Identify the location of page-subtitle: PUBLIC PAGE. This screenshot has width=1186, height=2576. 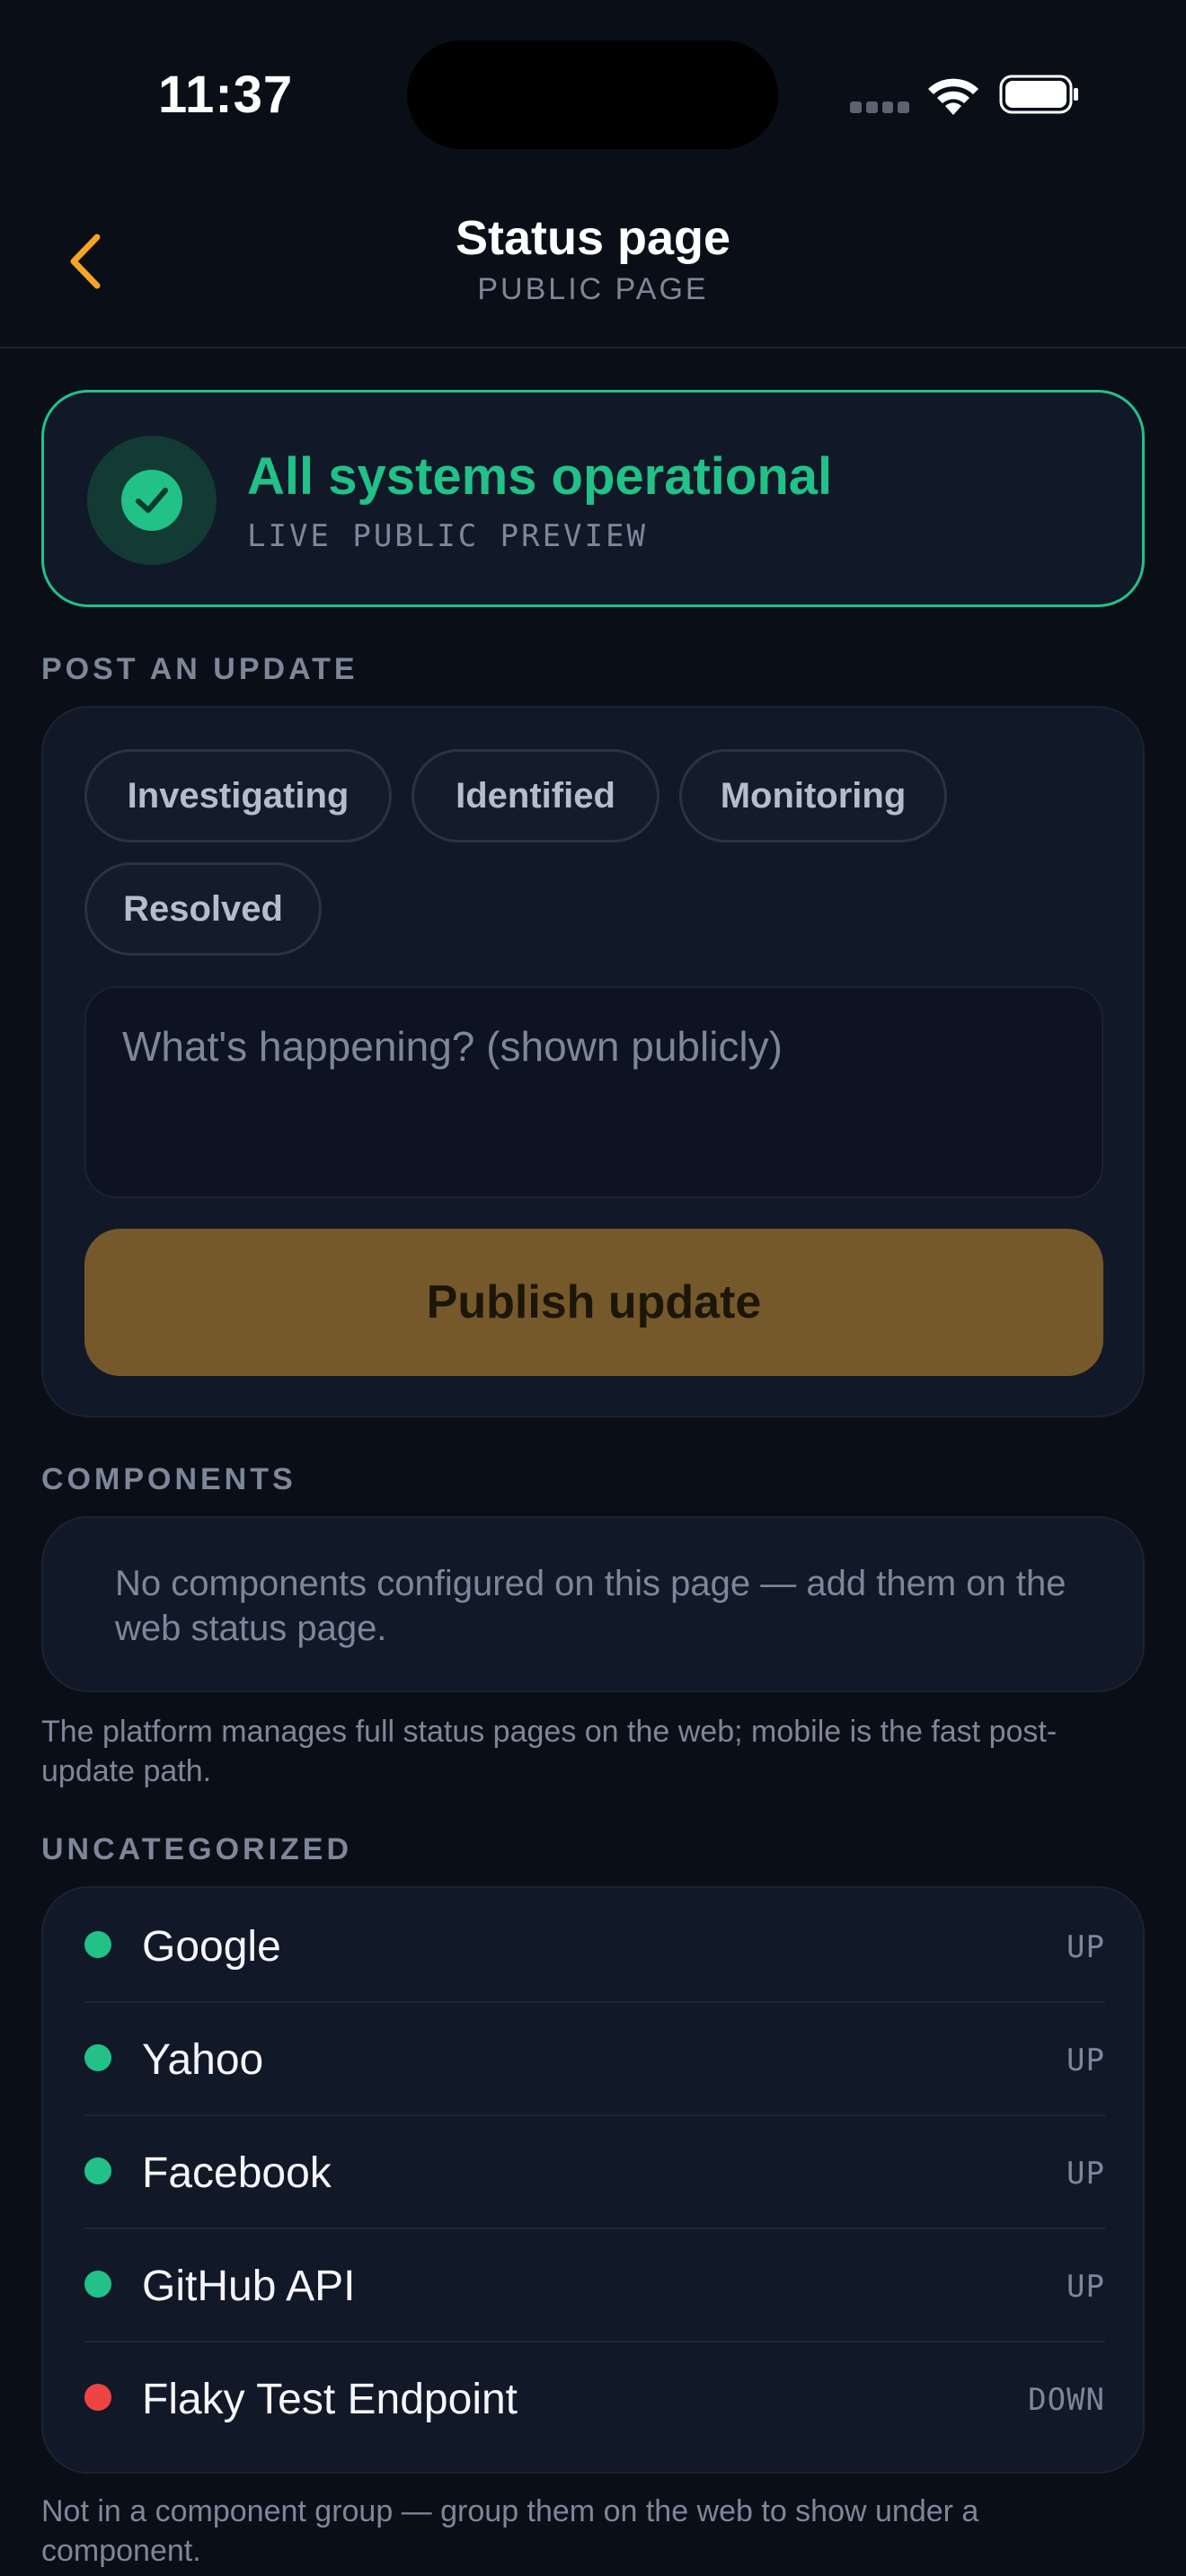
(593, 289).